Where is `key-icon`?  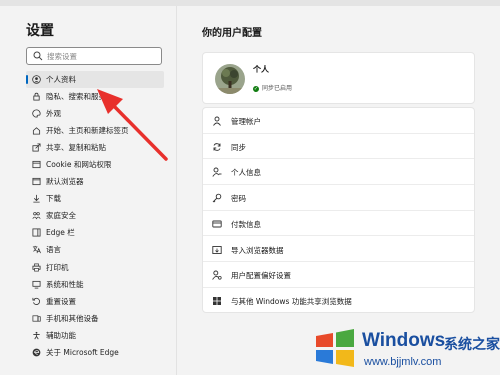 key-icon is located at coordinates (217, 198).